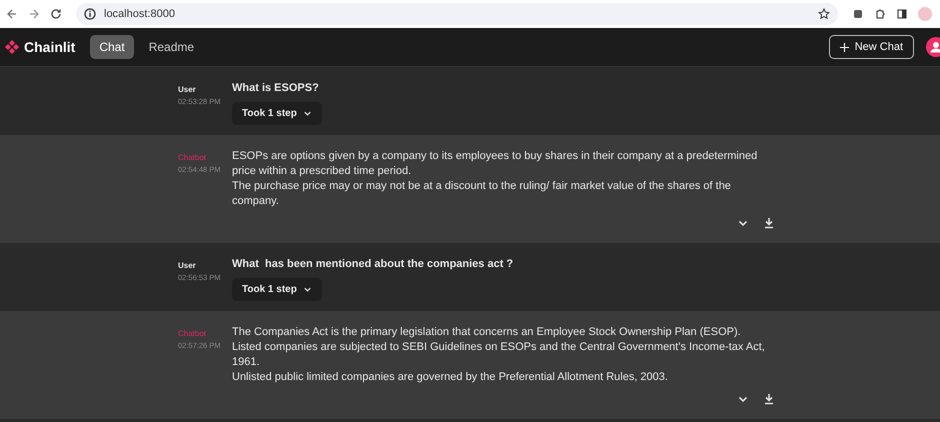  Describe the element at coordinates (12, 14) in the screenshot. I see `back-icon` at that location.